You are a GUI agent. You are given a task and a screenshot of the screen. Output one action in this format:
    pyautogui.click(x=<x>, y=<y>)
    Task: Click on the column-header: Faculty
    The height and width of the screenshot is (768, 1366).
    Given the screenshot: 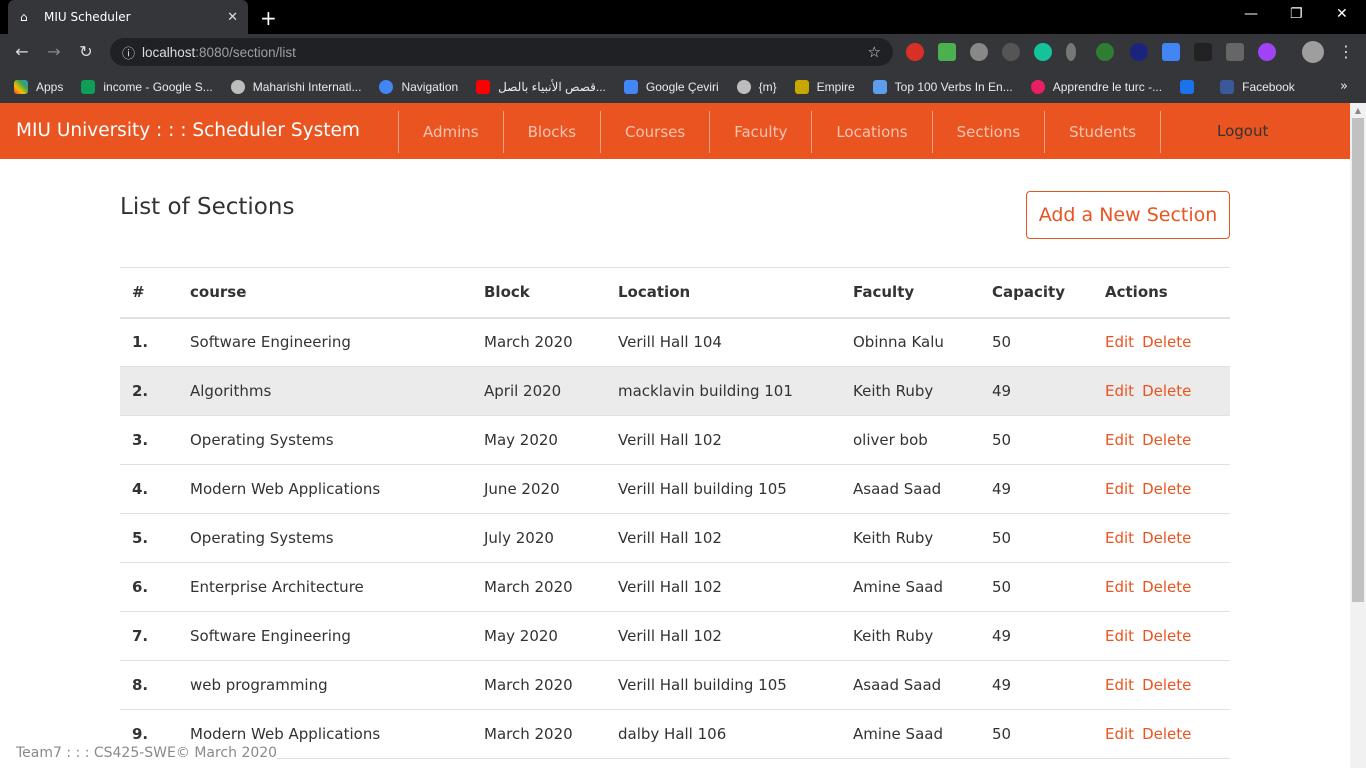 What is the action you would take?
    pyautogui.click(x=910, y=293)
    